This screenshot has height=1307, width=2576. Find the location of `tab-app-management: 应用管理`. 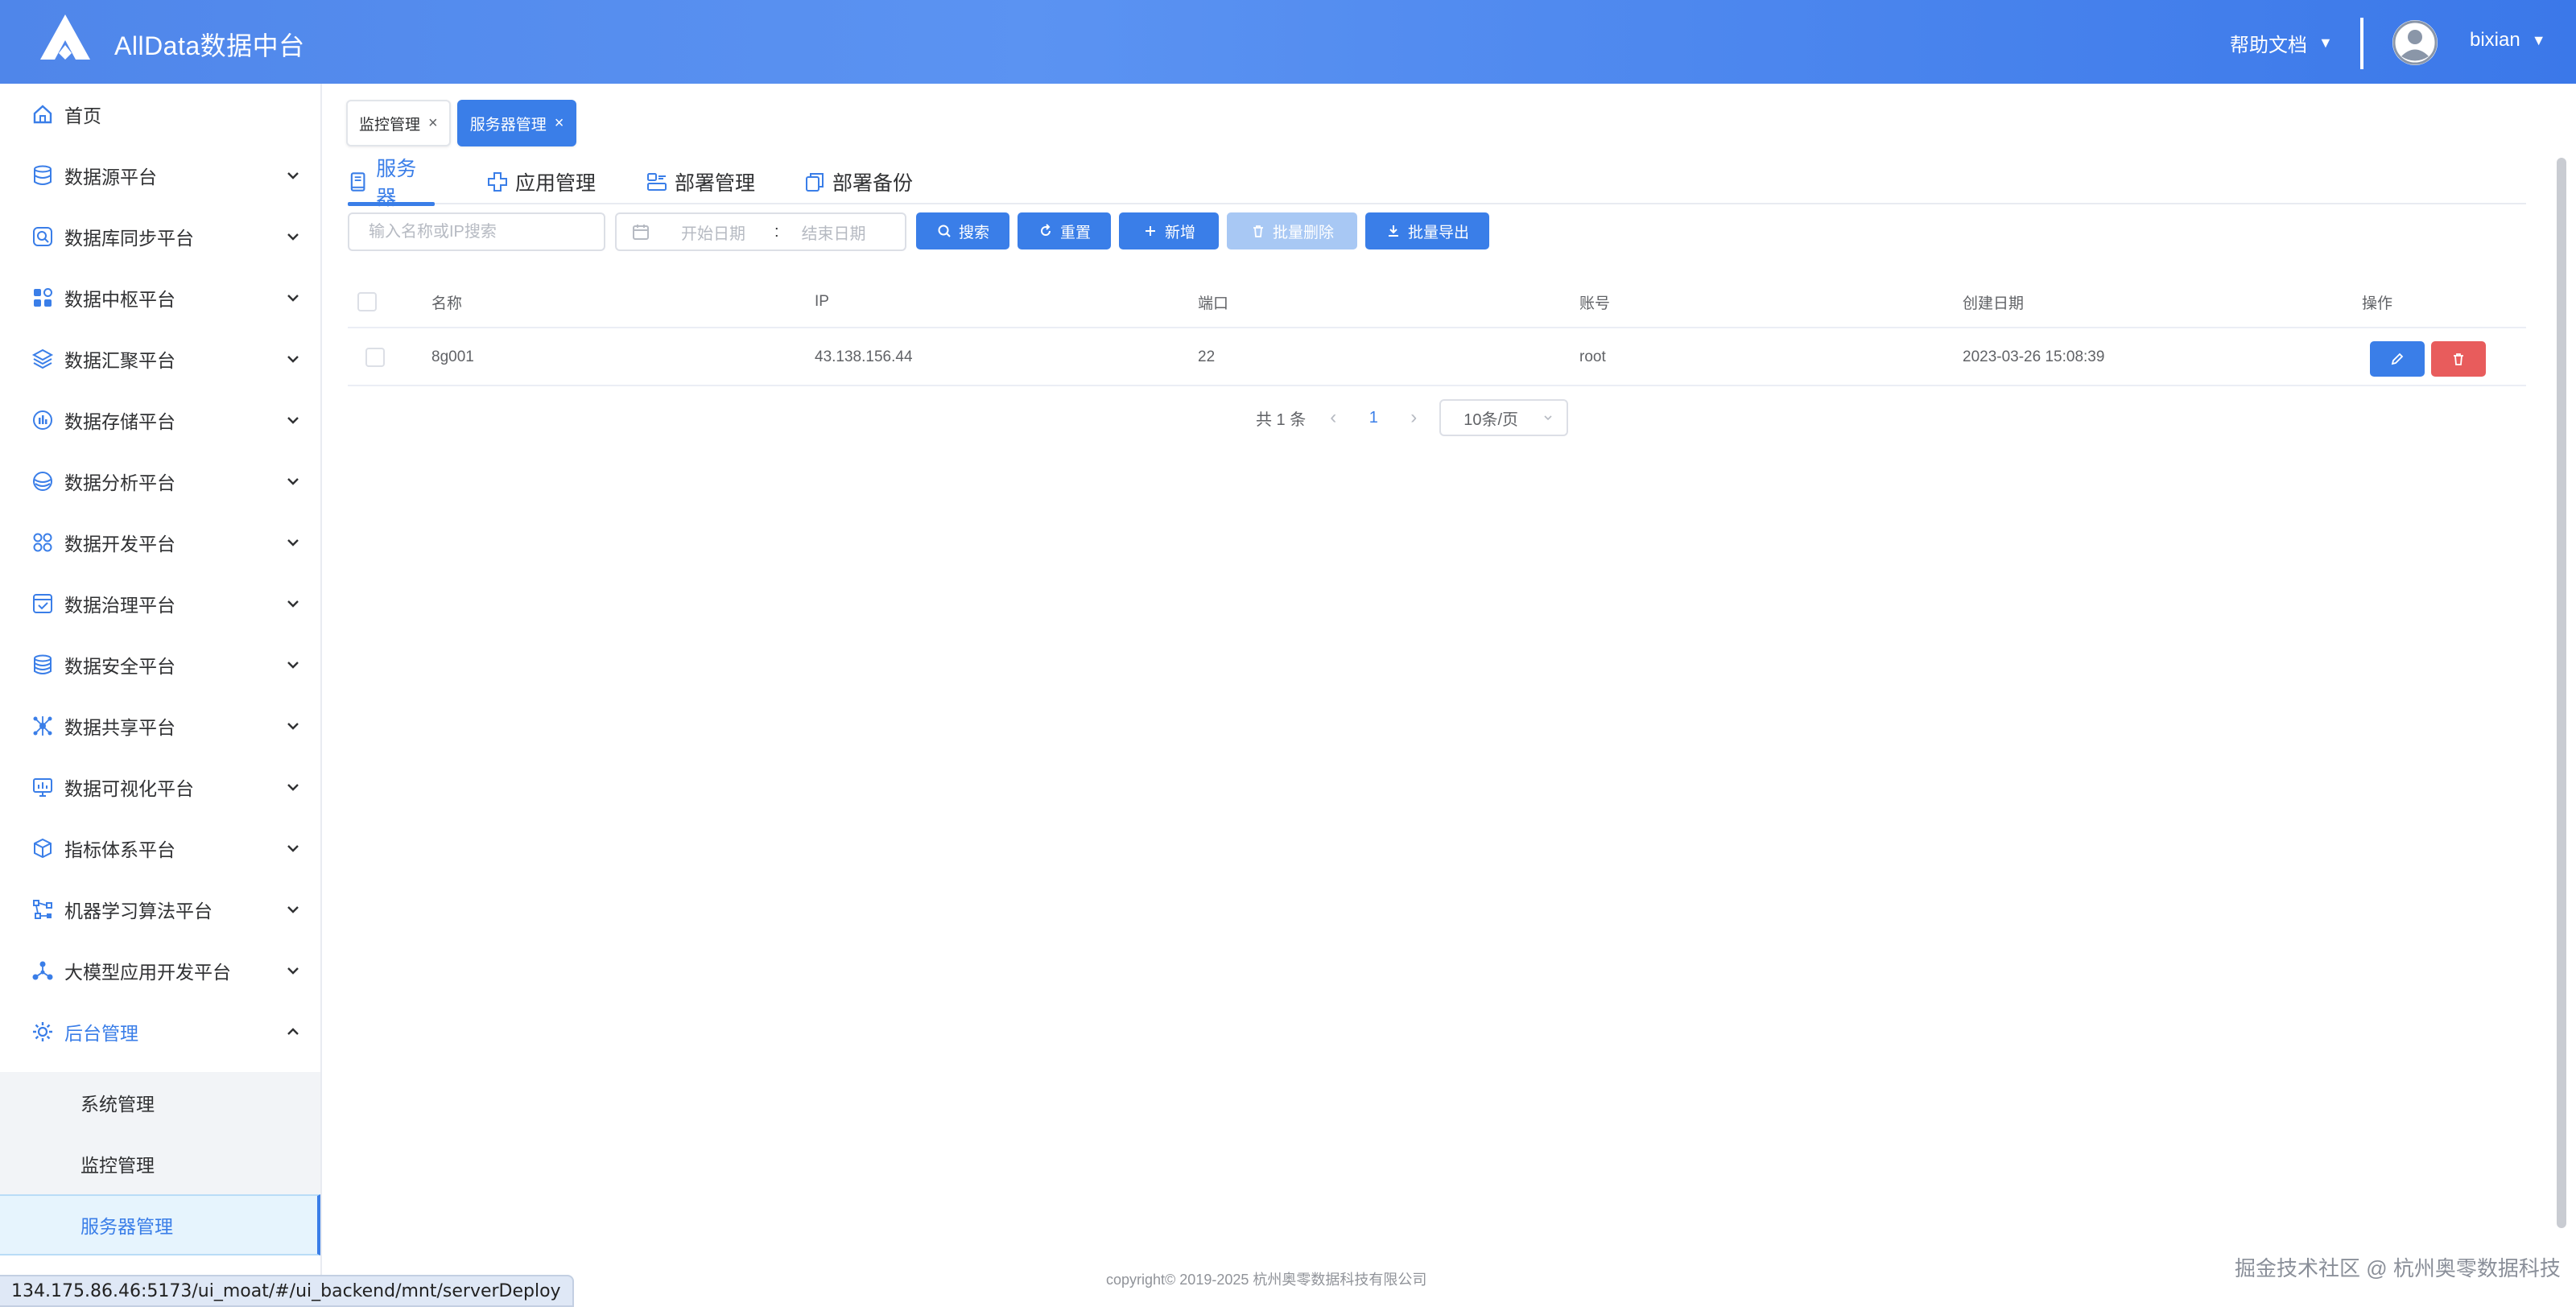

tab-app-management: 应用管理 is located at coordinates (541, 181).